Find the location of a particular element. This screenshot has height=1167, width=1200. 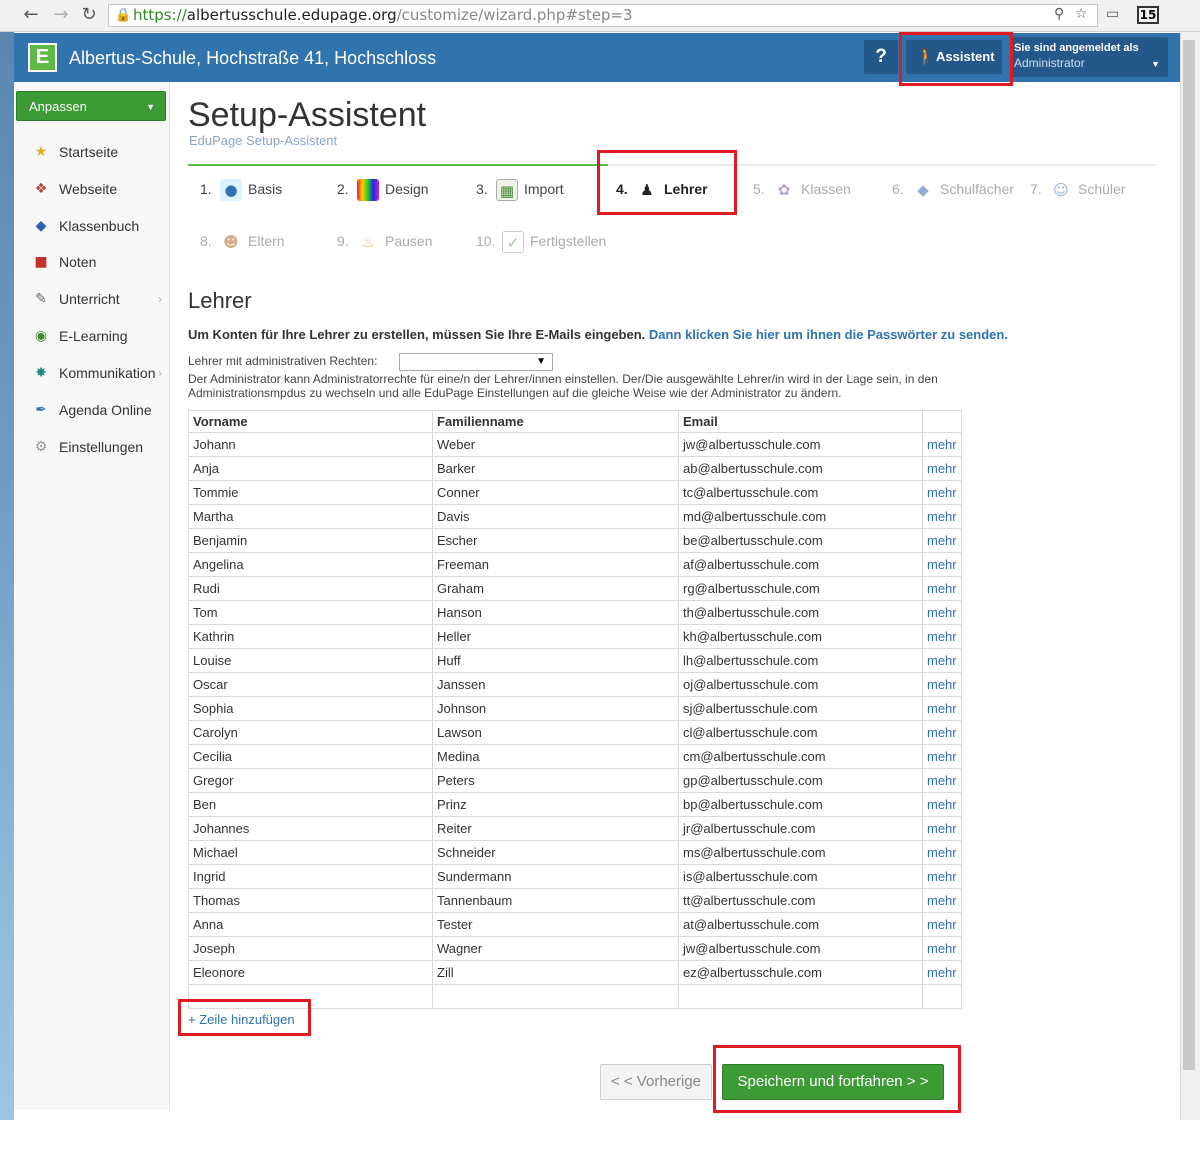

first-name-cell: Eleonore is located at coordinates (310, 972).